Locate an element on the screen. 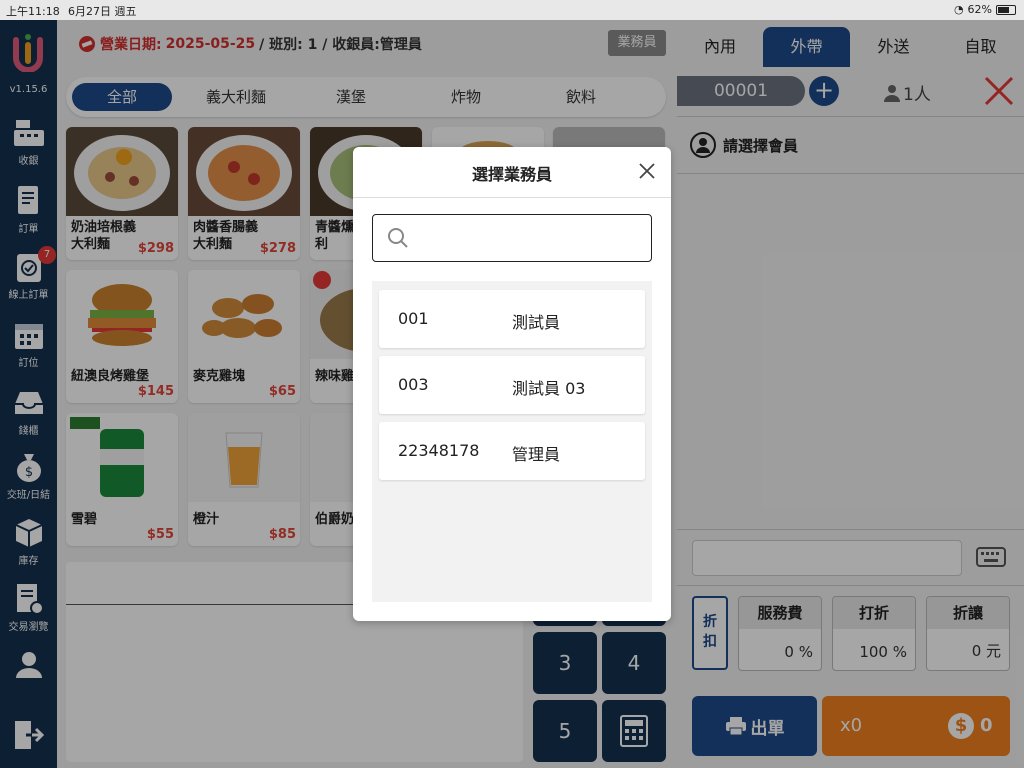 The image size is (1024, 768). status-right: ◔ 62% is located at coordinates (985, 9).